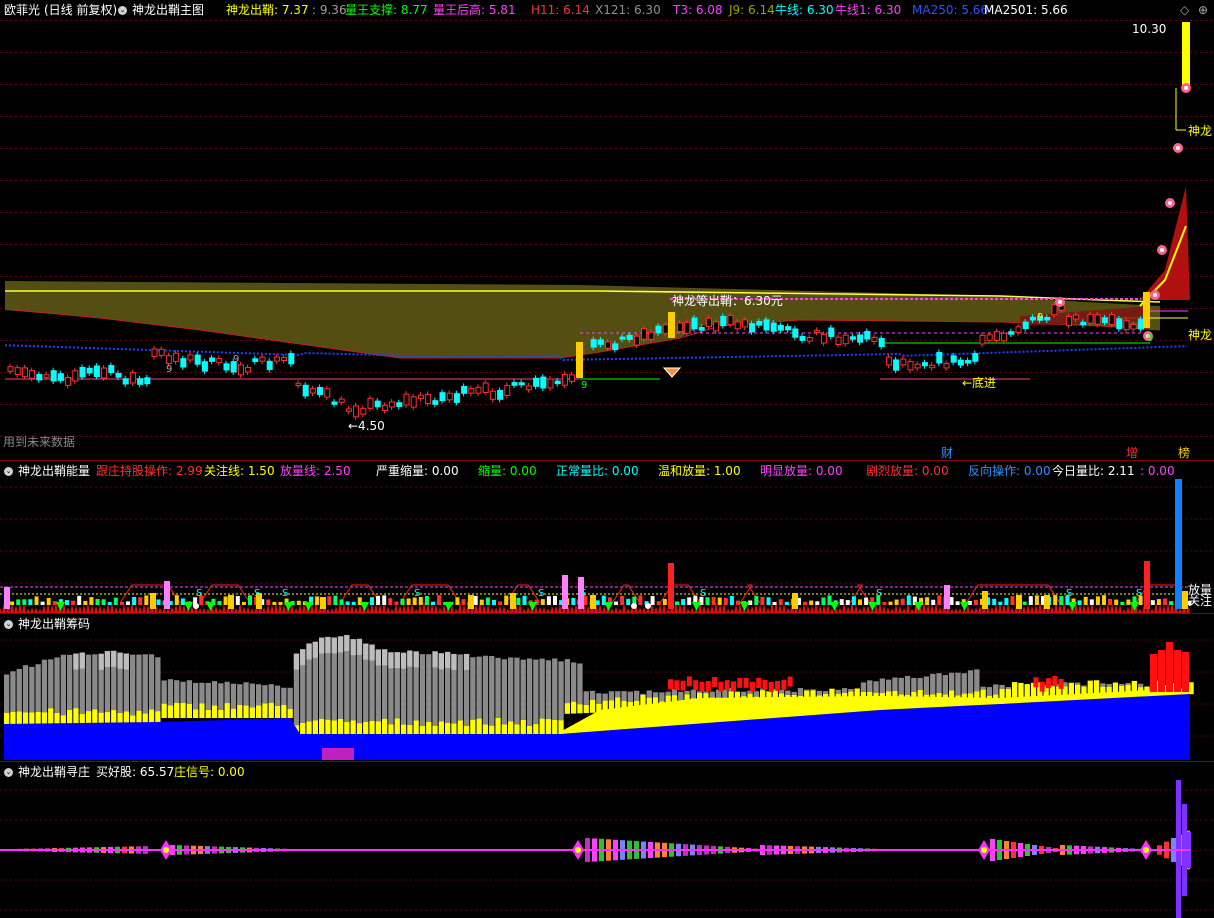  What do you see at coordinates (1203, 10) in the screenshot?
I see `panel-menu-icon: ⊕` at bounding box center [1203, 10].